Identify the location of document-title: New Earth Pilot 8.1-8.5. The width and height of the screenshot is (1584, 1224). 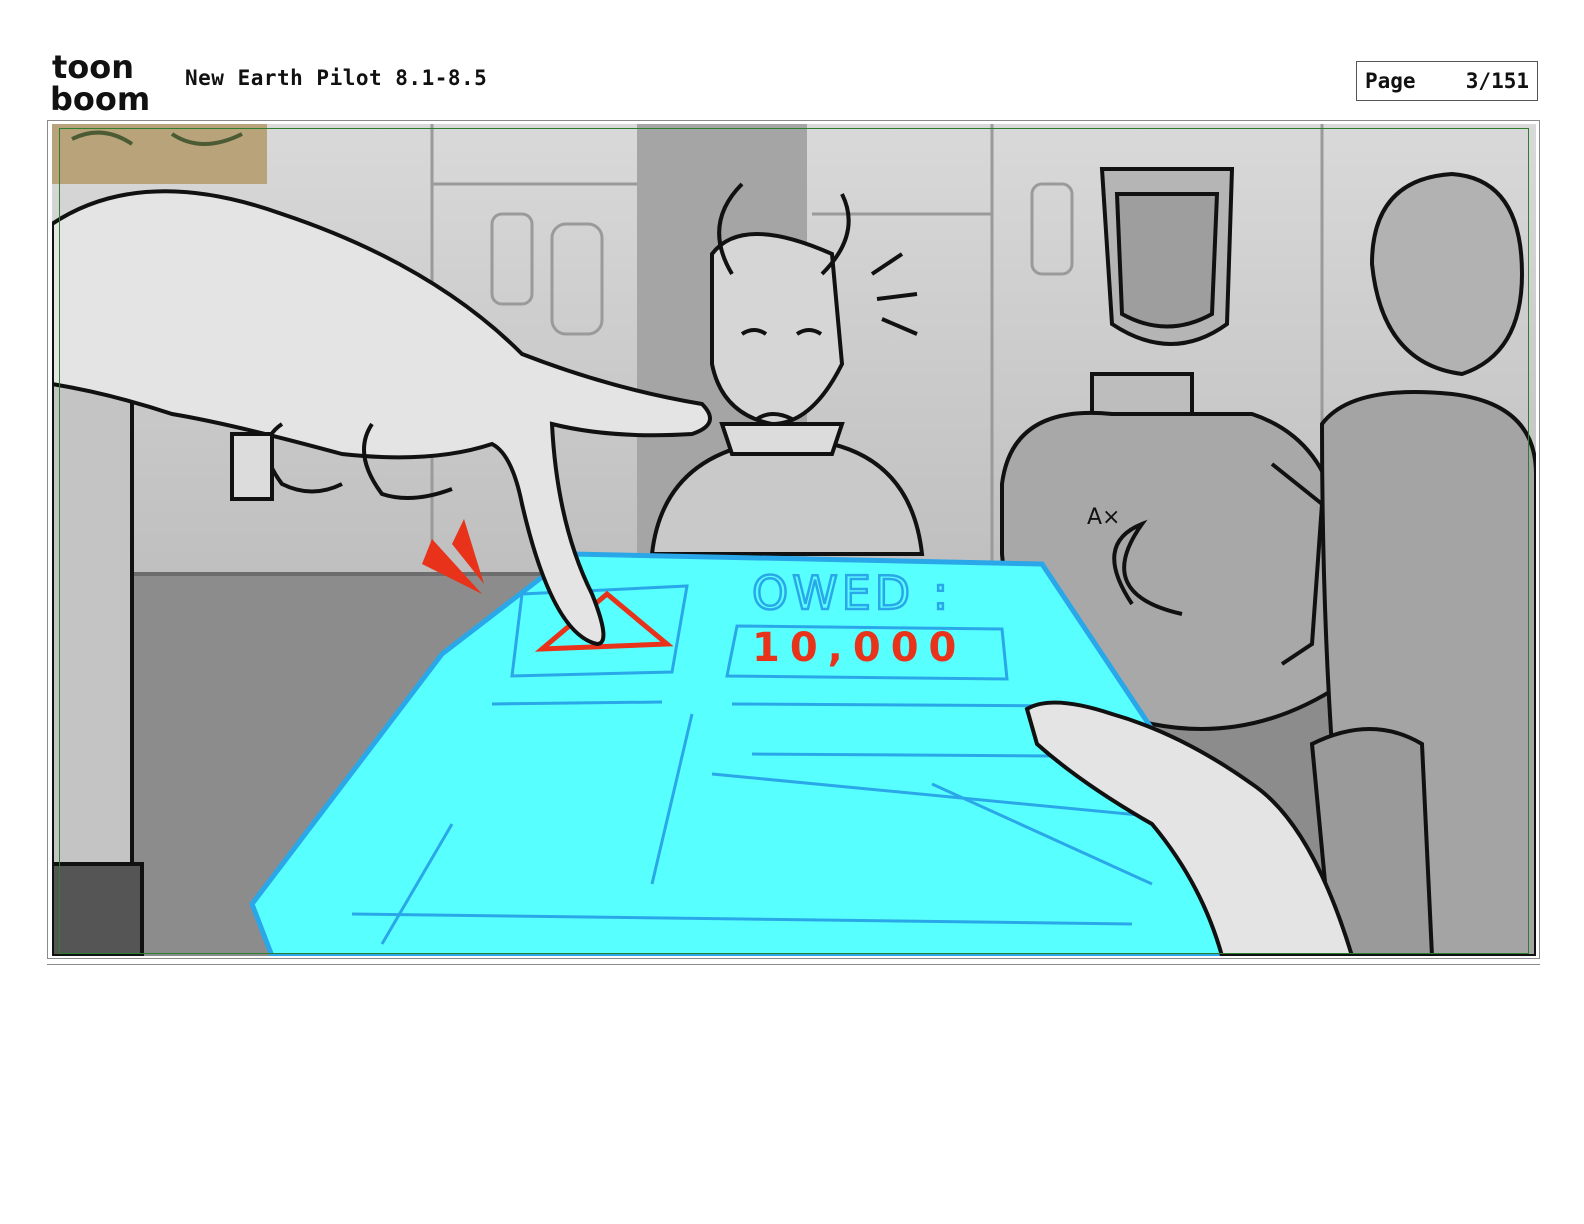
(336, 78).